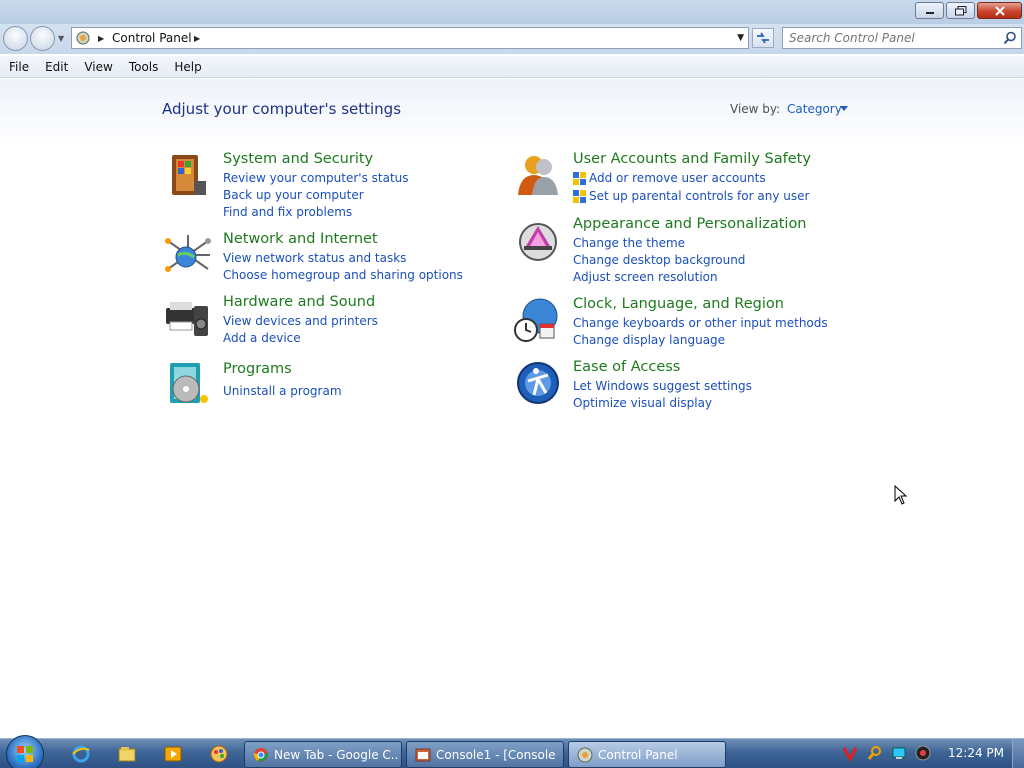 This screenshot has height=768, width=1024. I want to click on search-box, so click(902, 38).